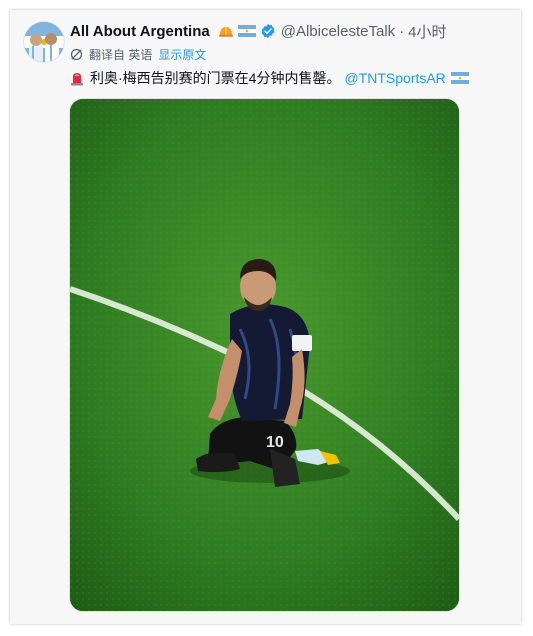 Image resolution: width=533 pixels, height=636 pixels. I want to click on author-name: All About Argentina, so click(140, 31).